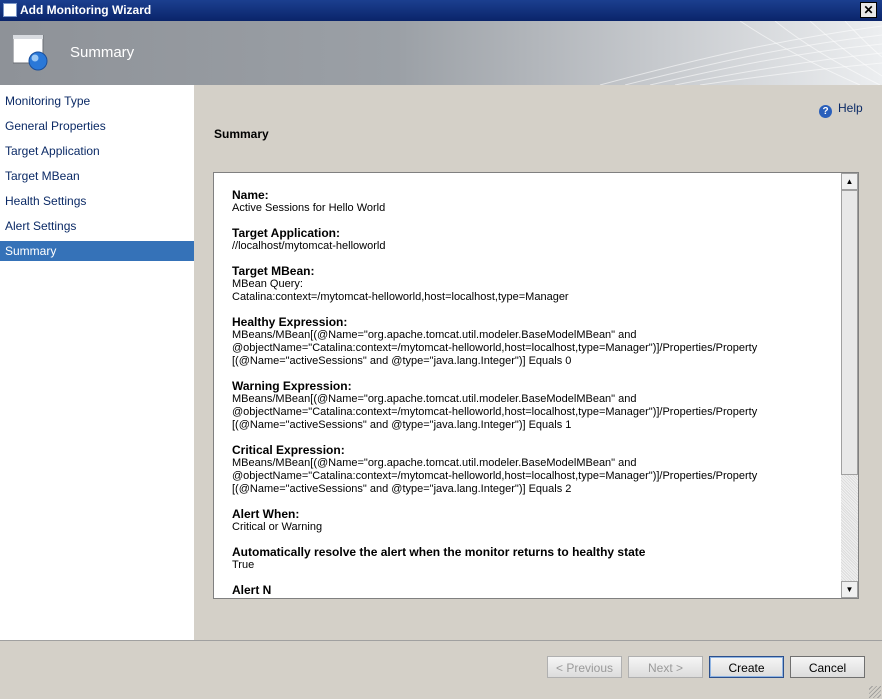 The image size is (882, 699). What do you see at coordinates (441, 10) in the screenshot?
I see `title-bar: Add Monitoring Wizard ✕` at bounding box center [441, 10].